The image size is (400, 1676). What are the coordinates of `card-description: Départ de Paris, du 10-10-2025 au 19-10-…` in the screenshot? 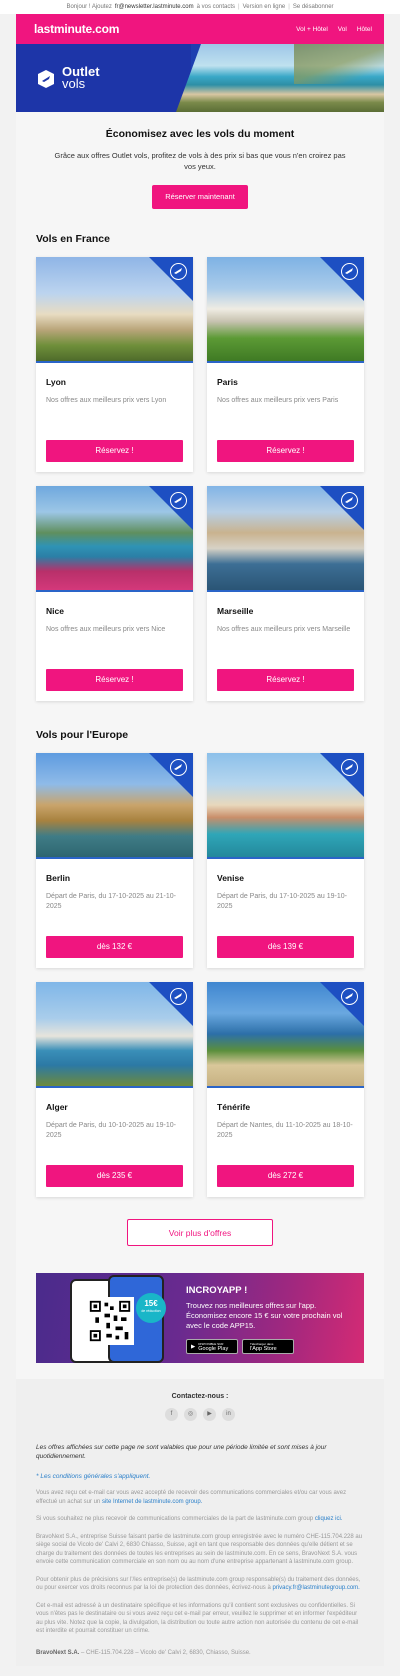 It's located at (111, 1130).